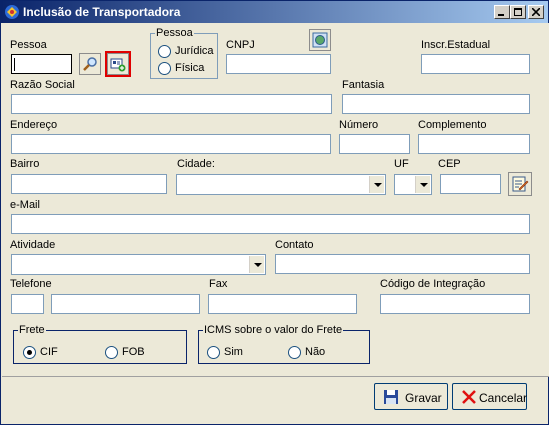  Describe the element at coordinates (436, 104) in the screenshot. I see `fantasia-input` at that location.